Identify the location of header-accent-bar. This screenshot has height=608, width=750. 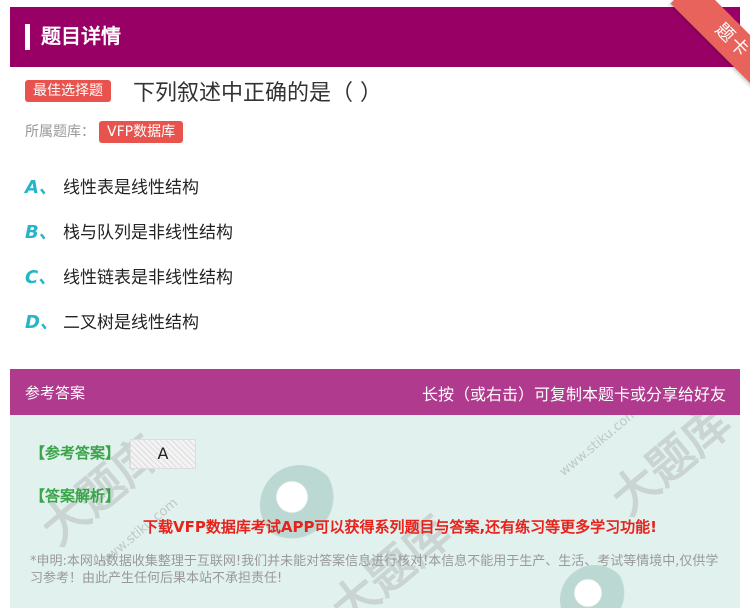
(27, 37).